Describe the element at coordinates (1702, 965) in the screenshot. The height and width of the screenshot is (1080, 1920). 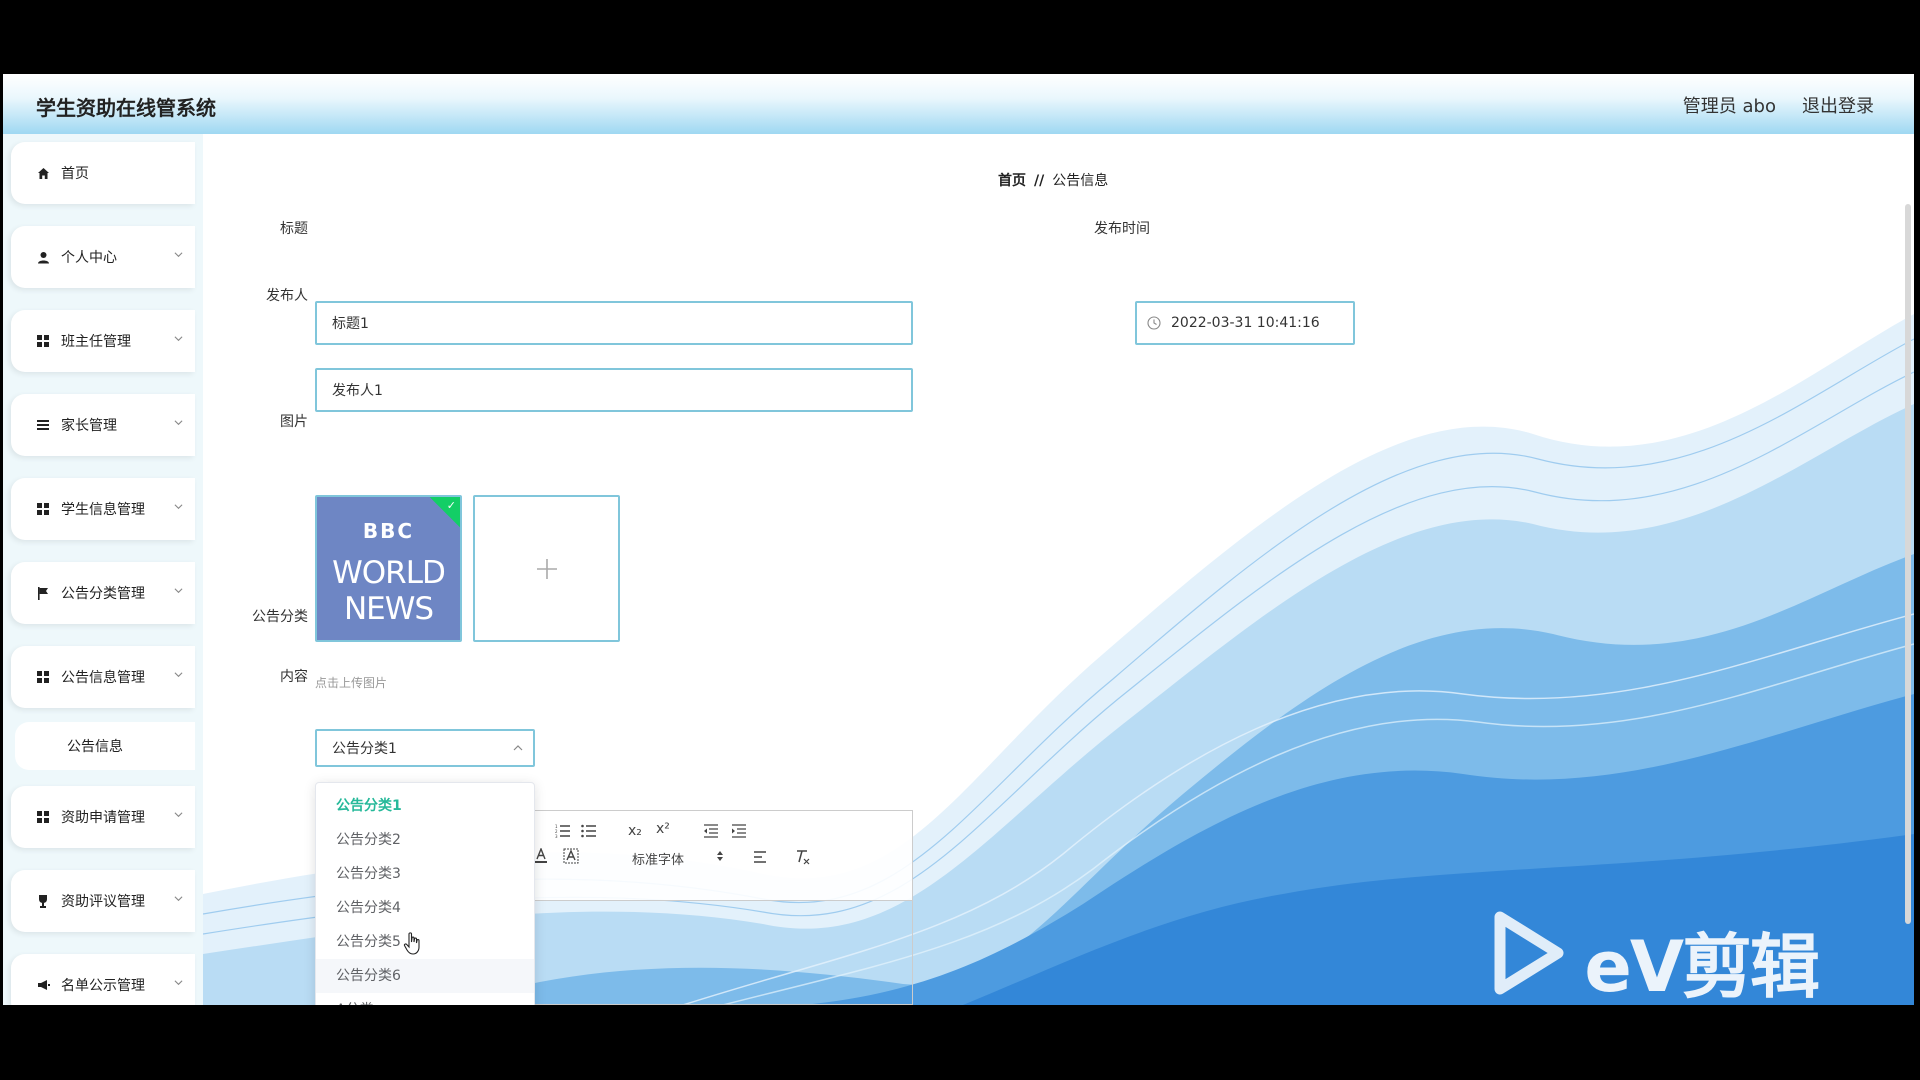
I see `watermark-text: eV剪辑` at that location.